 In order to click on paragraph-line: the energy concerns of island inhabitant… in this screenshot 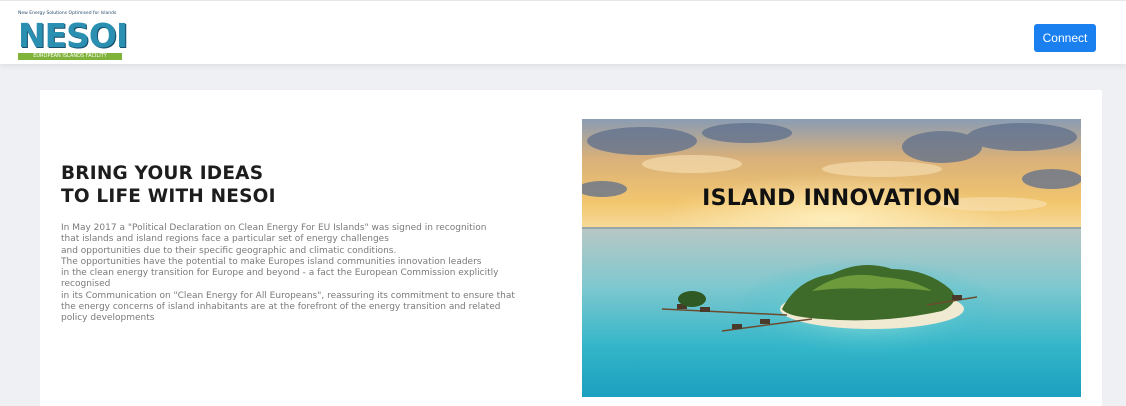, I will do `click(281, 307)`.